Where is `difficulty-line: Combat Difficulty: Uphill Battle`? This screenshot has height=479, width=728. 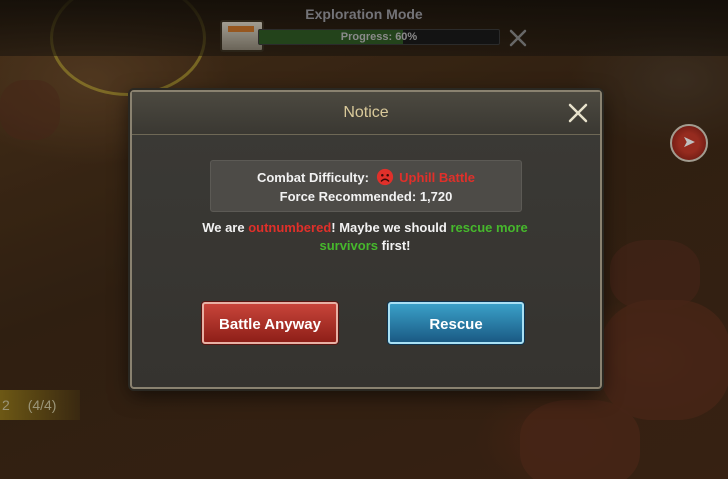 difficulty-line: Combat Difficulty: Uphill Battle is located at coordinates (366, 177).